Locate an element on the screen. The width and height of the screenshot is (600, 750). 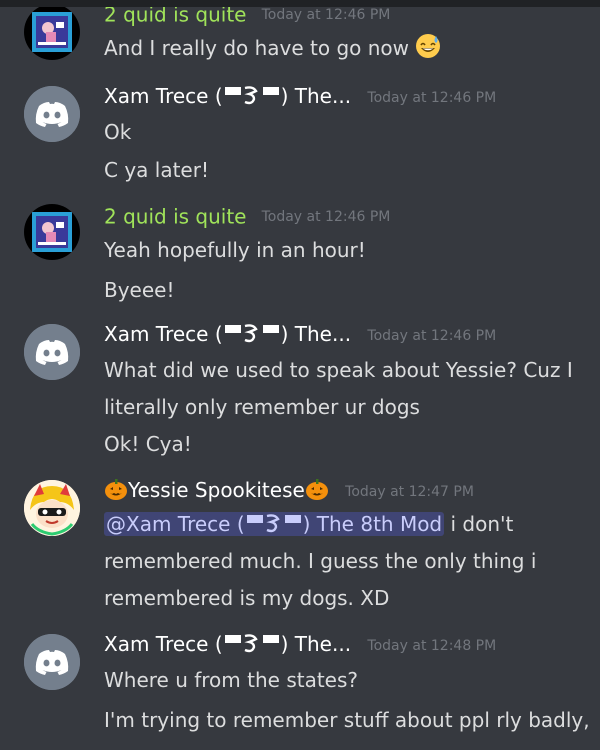
message-line: And I really do have to go now is located at coordinates (257, 48).